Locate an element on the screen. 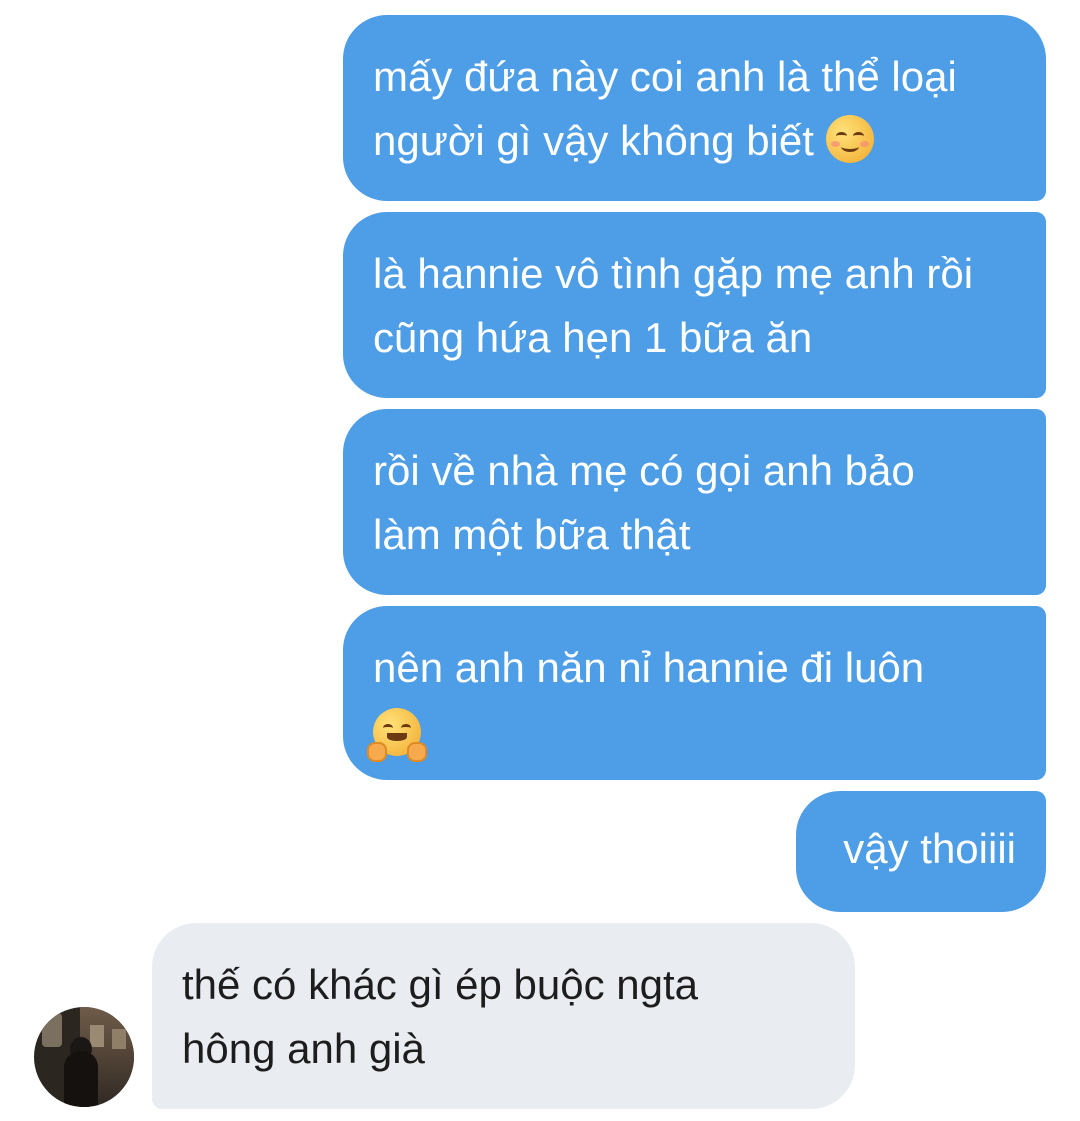 Image resolution: width=1080 pixels, height=1121 pixels. message-line: hông anh già is located at coordinates (303, 1048).